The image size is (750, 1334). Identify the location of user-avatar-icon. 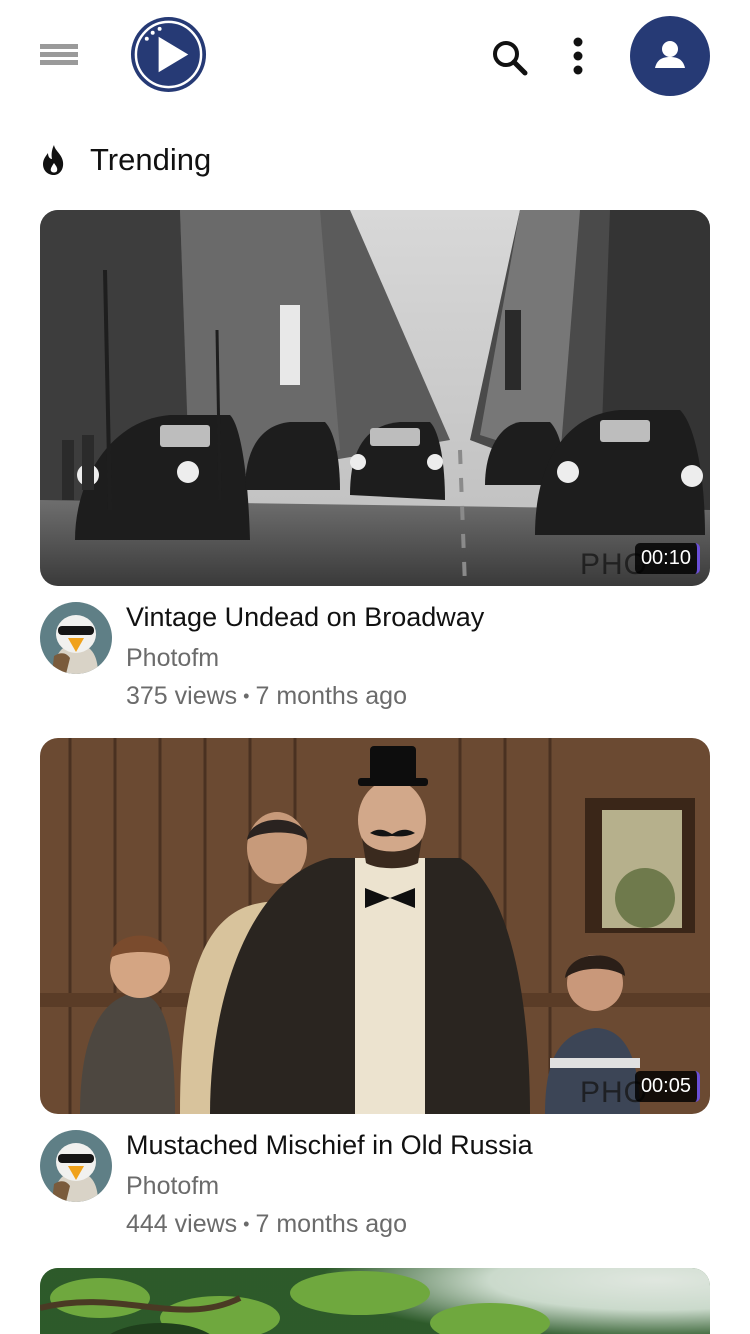
(670, 54).